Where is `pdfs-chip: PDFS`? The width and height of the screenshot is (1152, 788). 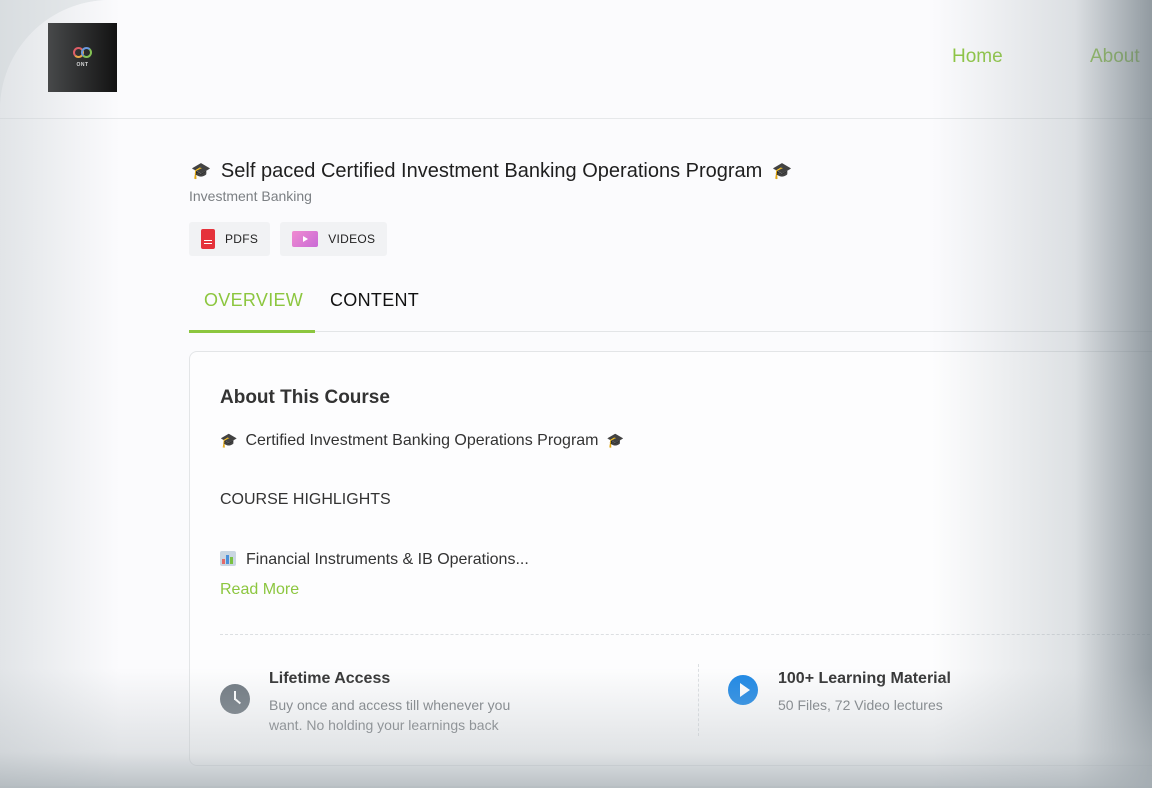 pdfs-chip: PDFS is located at coordinates (230, 239).